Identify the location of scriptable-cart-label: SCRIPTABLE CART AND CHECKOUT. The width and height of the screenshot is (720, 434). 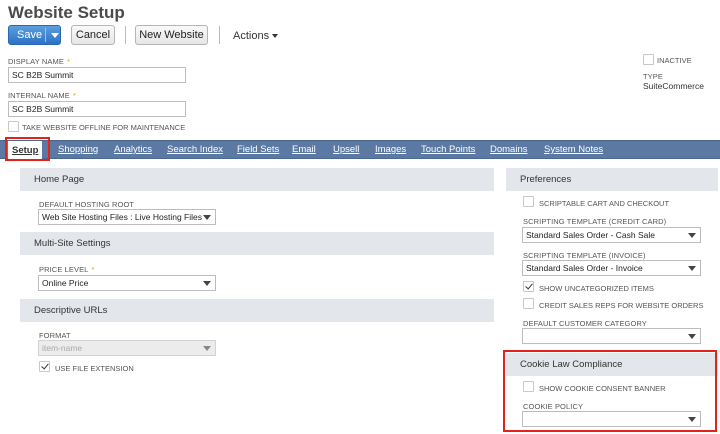
(604, 203).